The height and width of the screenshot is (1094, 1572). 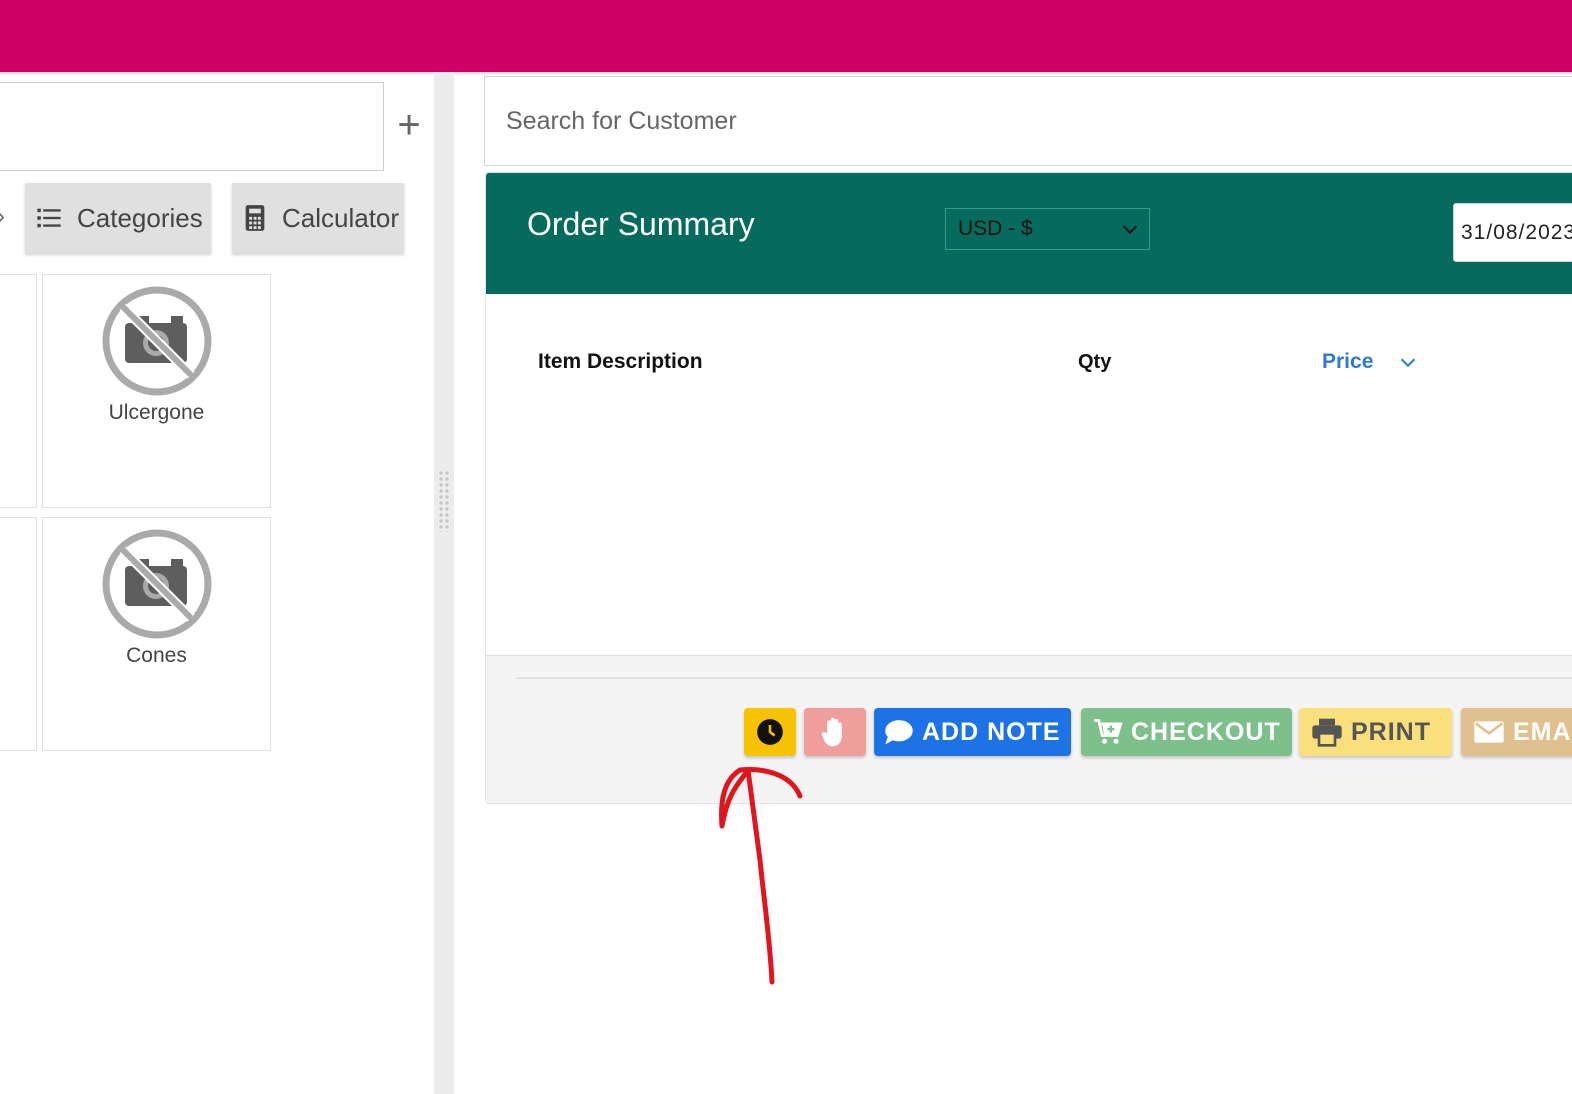 I want to click on pending-orders-button, so click(x=770, y=732).